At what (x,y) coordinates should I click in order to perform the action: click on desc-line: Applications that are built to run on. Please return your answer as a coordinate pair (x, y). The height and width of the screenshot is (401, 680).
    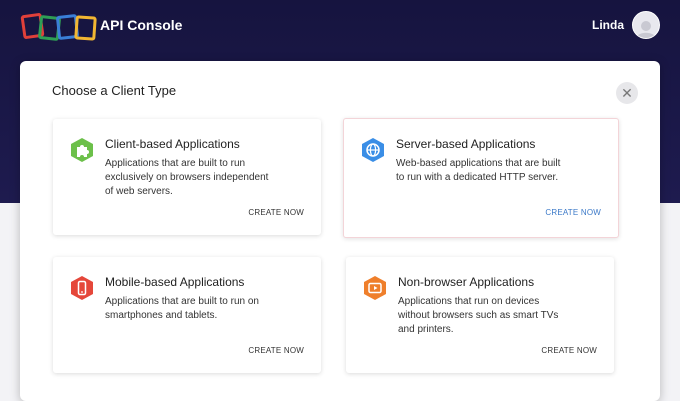
    Looking at the image, I should click on (182, 301).